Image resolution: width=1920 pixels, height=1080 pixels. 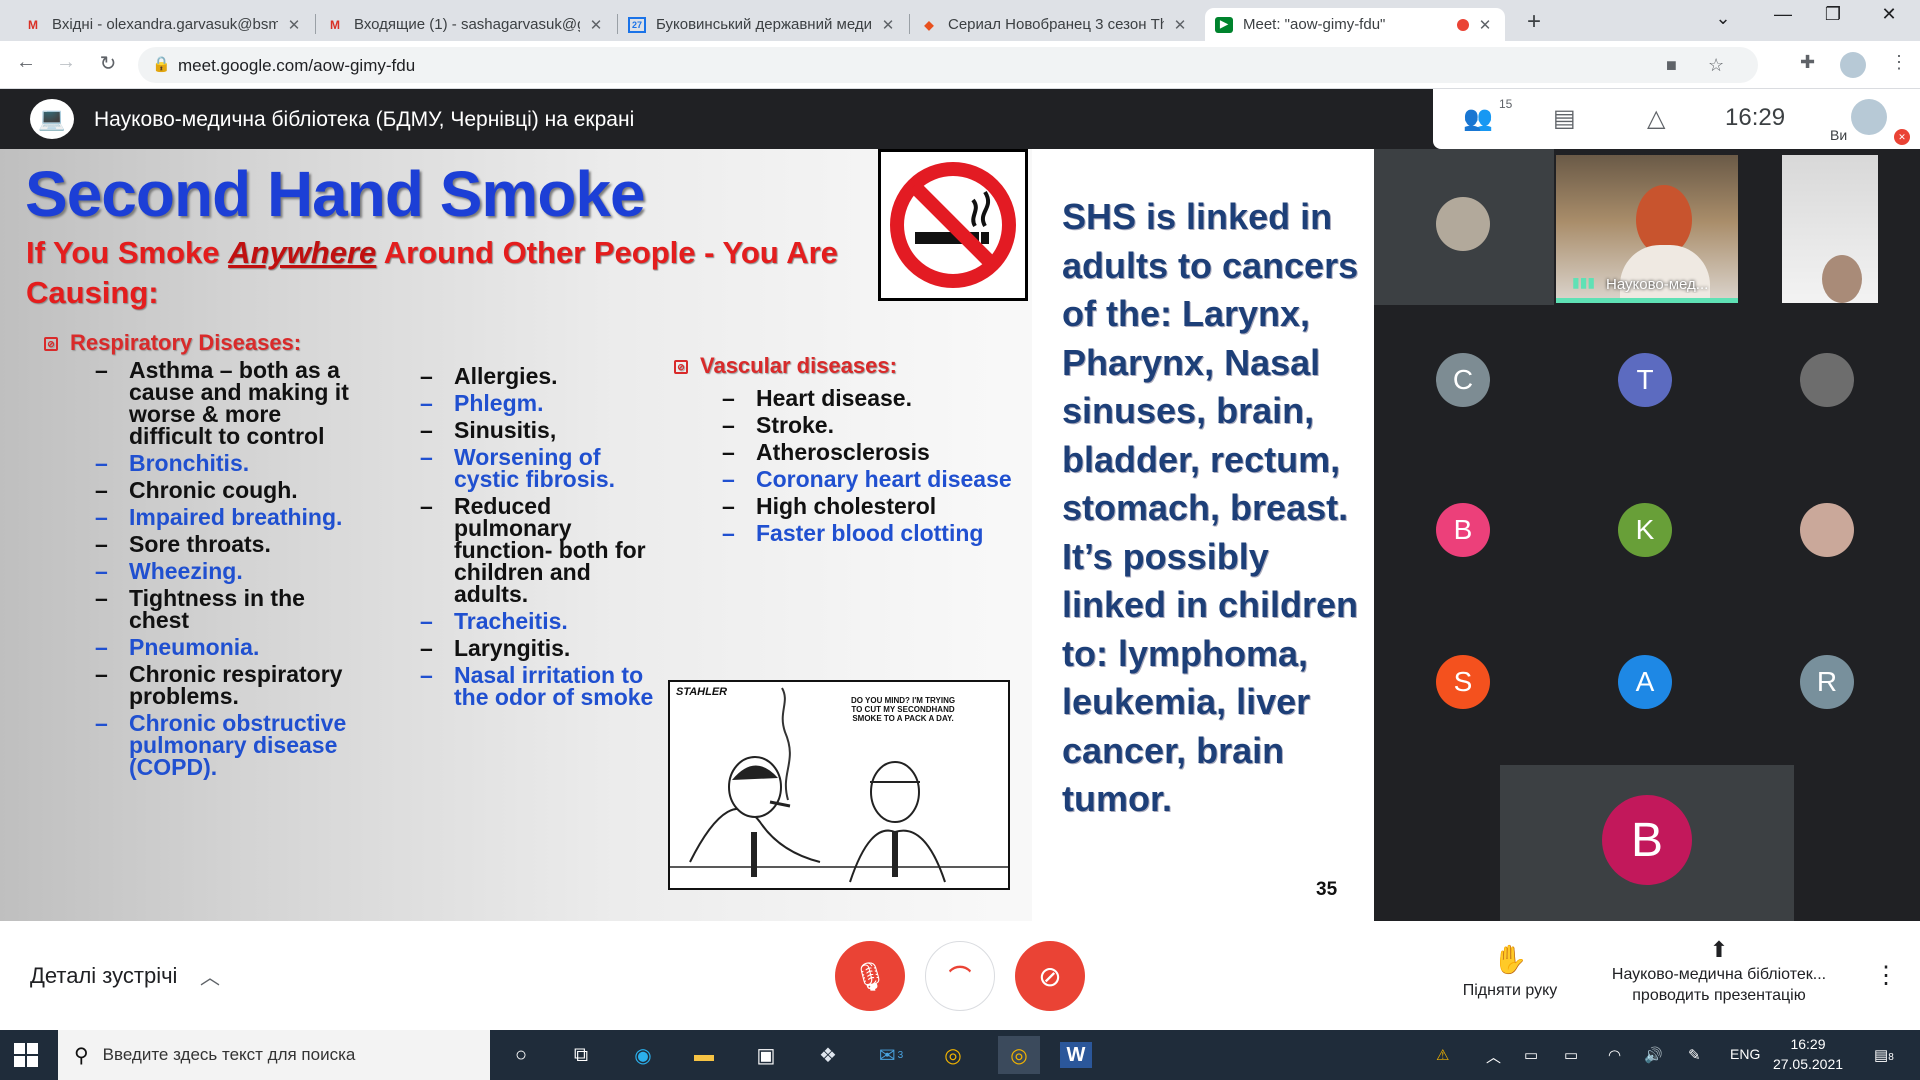 What do you see at coordinates (702, 692) in the screenshot?
I see `cartoon-signature: STAHLER` at bounding box center [702, 692].